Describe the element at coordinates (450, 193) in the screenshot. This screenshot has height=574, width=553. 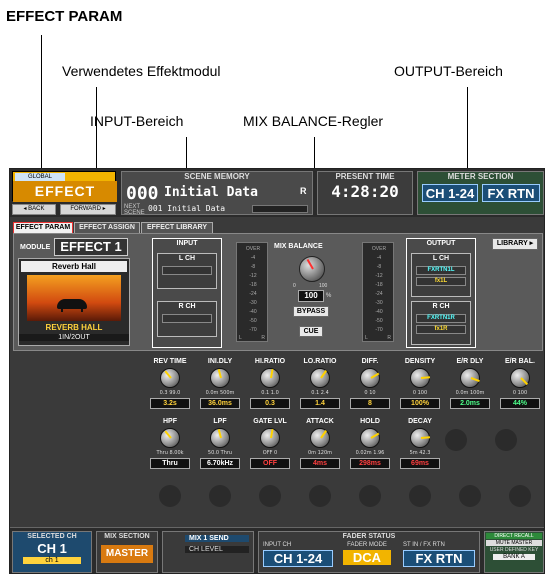
I see `meter-ch-button: CH 1-24` at that location.